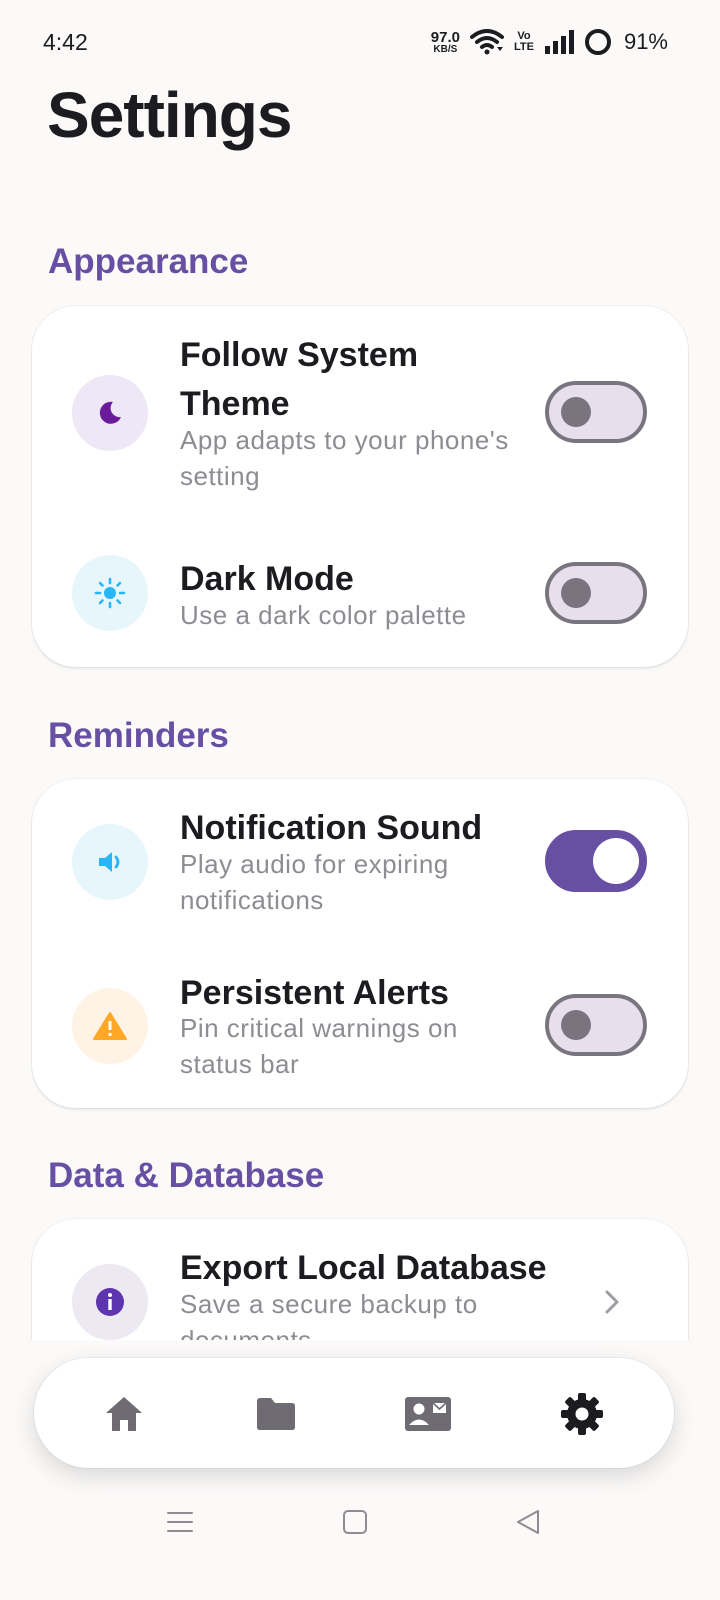  What do you see at coordinates (523, 47) in the screenshot?
I see `volte-bottom: LTE` at bounding box center [523, 47].